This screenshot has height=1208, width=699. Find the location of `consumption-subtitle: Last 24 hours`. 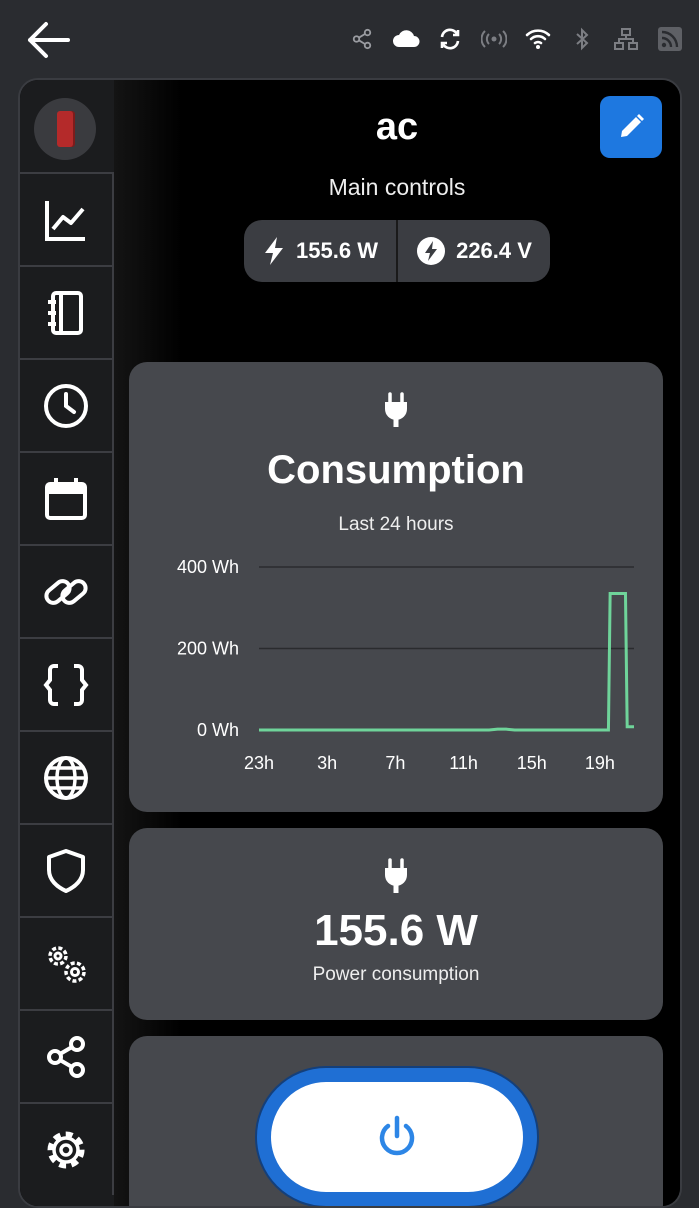

consumption-subtitle: Last 24 hours is located at coordinates (396, 524).